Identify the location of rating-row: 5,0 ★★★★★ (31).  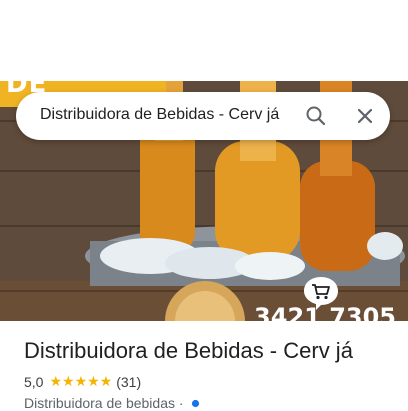
(82, 381).